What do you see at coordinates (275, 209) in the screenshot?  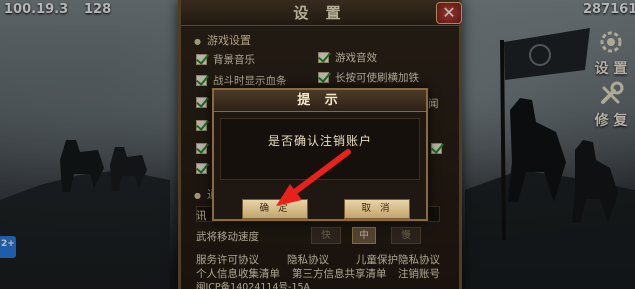 I see `confirm-button: 确 定` at bounding box center [275, 209].